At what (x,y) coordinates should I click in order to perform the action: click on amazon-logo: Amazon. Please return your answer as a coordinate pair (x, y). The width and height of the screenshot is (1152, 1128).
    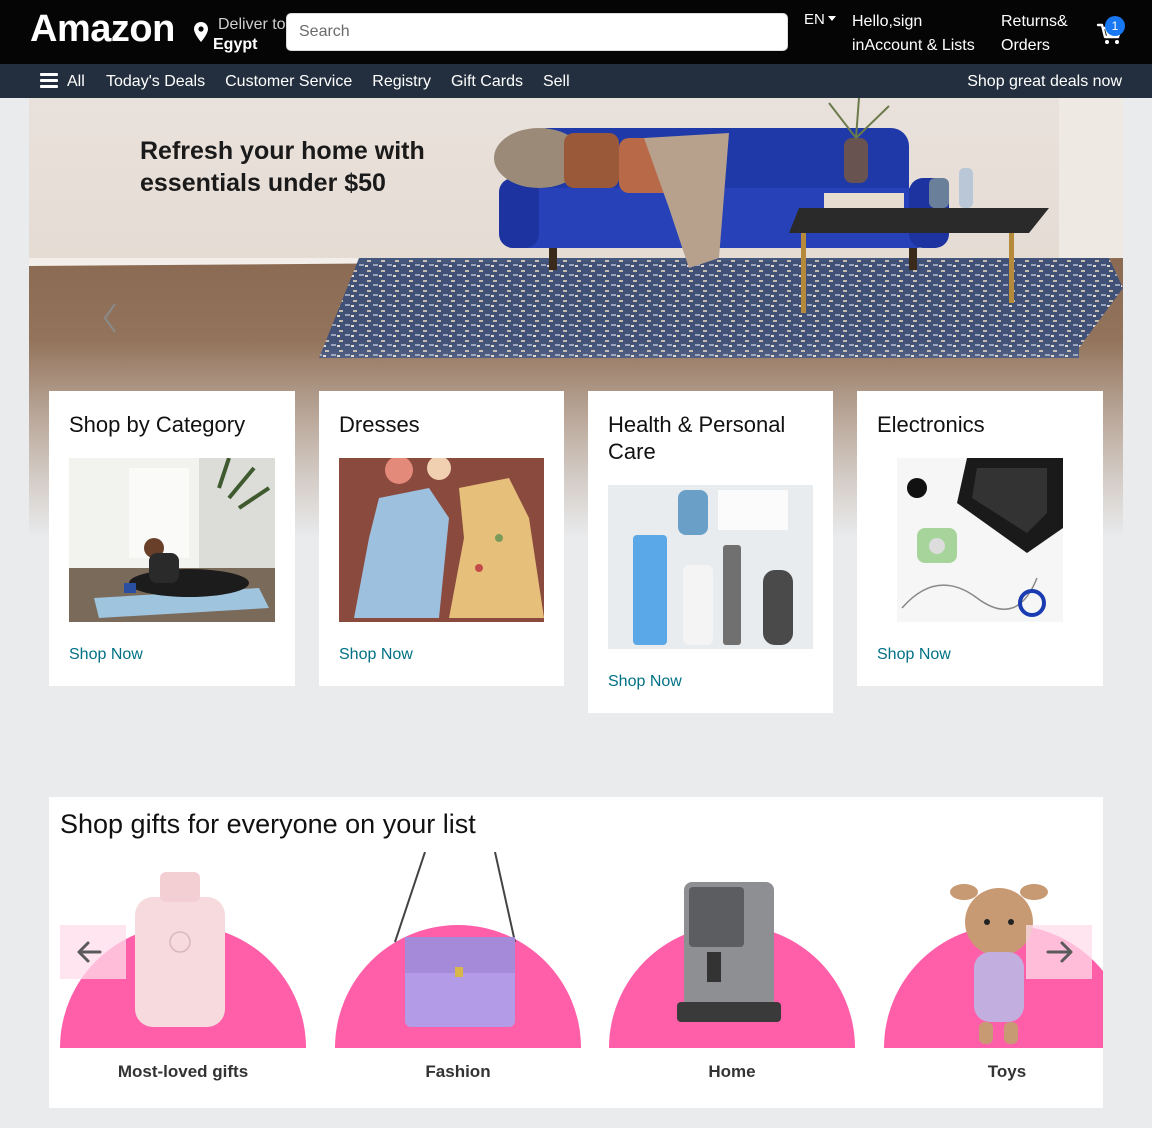
    Looking at the image, I should click on (102, 29).